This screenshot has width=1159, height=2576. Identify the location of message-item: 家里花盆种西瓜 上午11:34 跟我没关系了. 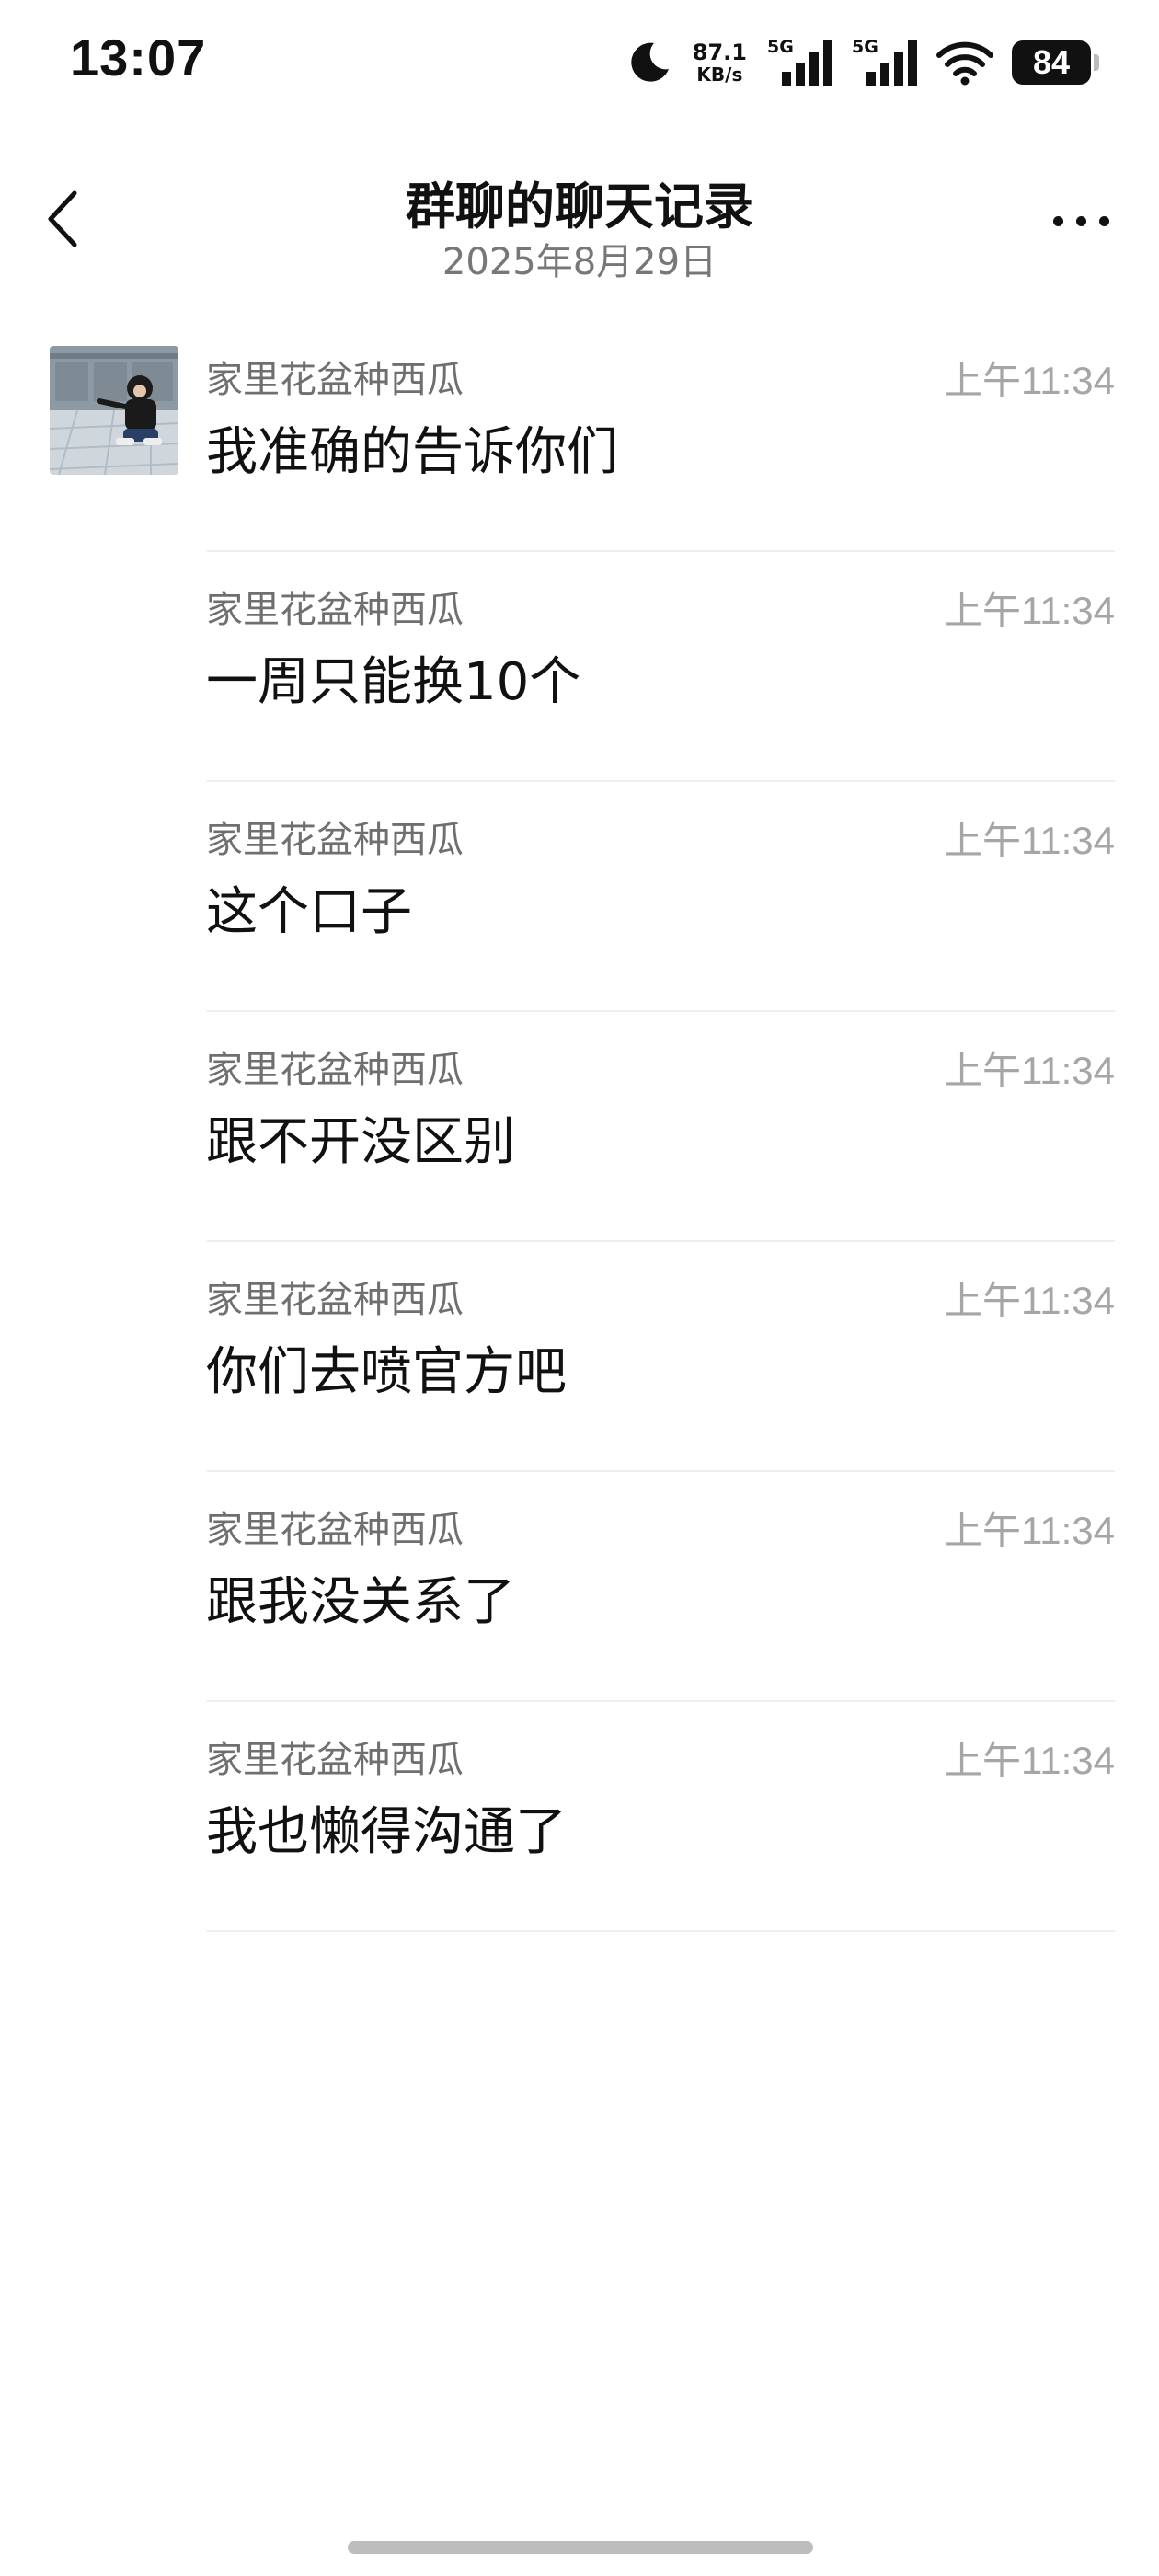
(579, 1587).